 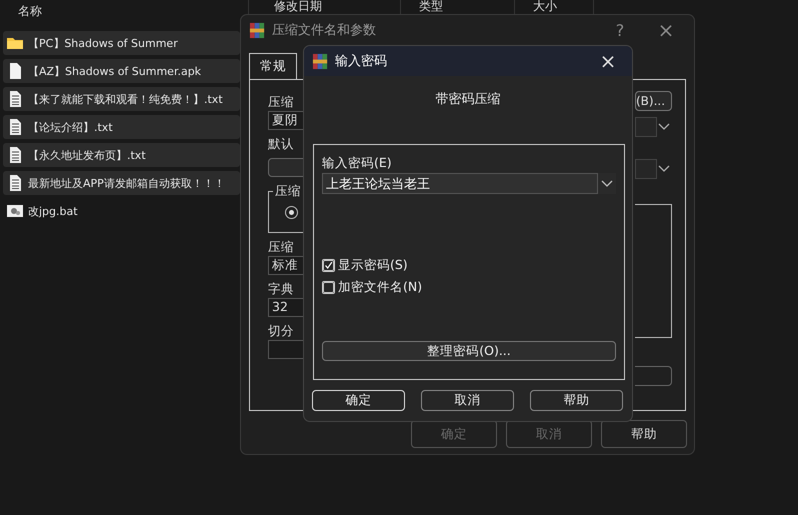 What do you see at coordinates (361, 61) in the screenshot?
I see `window-title: 输入密码` at bounding box center [361, 61].